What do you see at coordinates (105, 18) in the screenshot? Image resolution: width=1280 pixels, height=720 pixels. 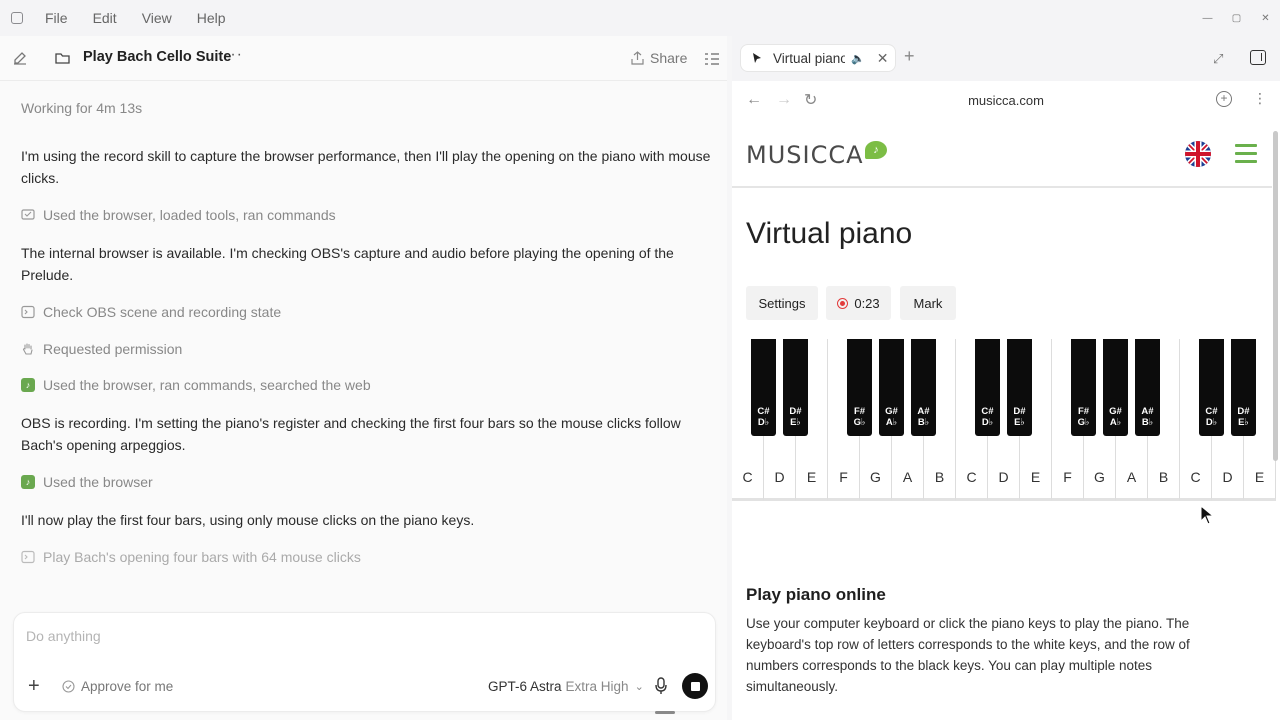 I see `menu-edit: Edit` at bounding box center [105, 18].